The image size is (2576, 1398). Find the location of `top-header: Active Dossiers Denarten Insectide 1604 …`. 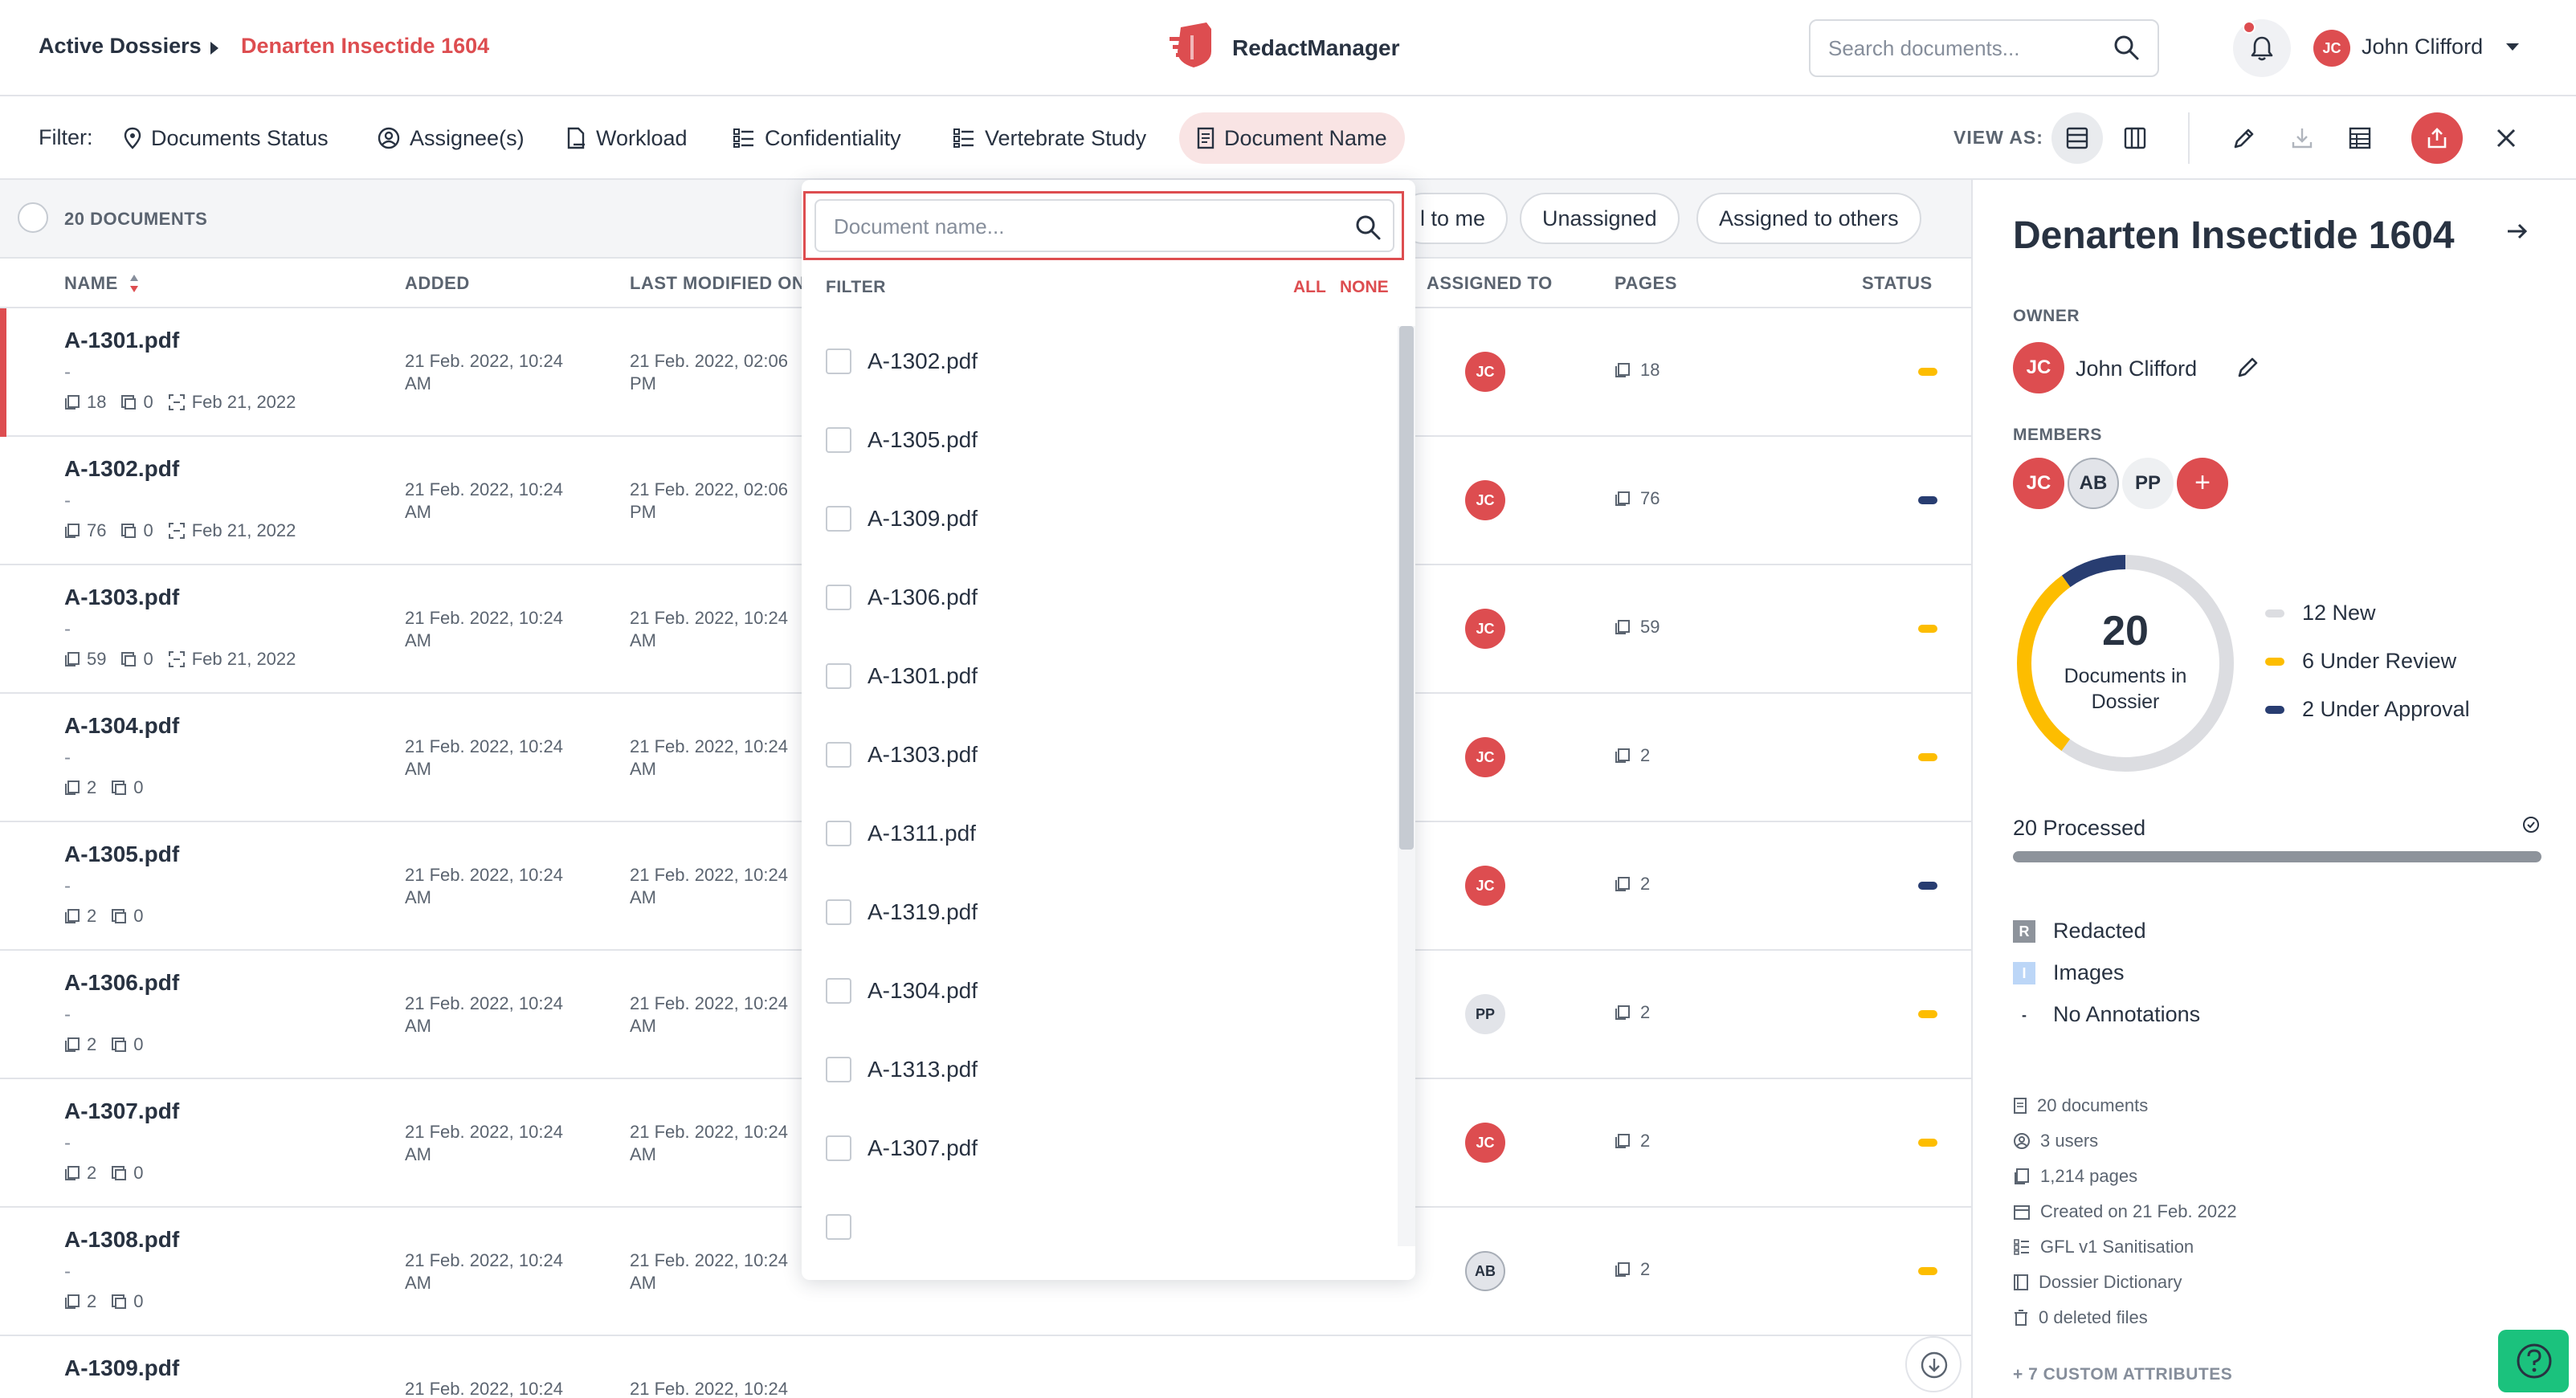

top-header: Active Dossiers Denarten Insectide 1604 … is located at coordinates (1288, 48).